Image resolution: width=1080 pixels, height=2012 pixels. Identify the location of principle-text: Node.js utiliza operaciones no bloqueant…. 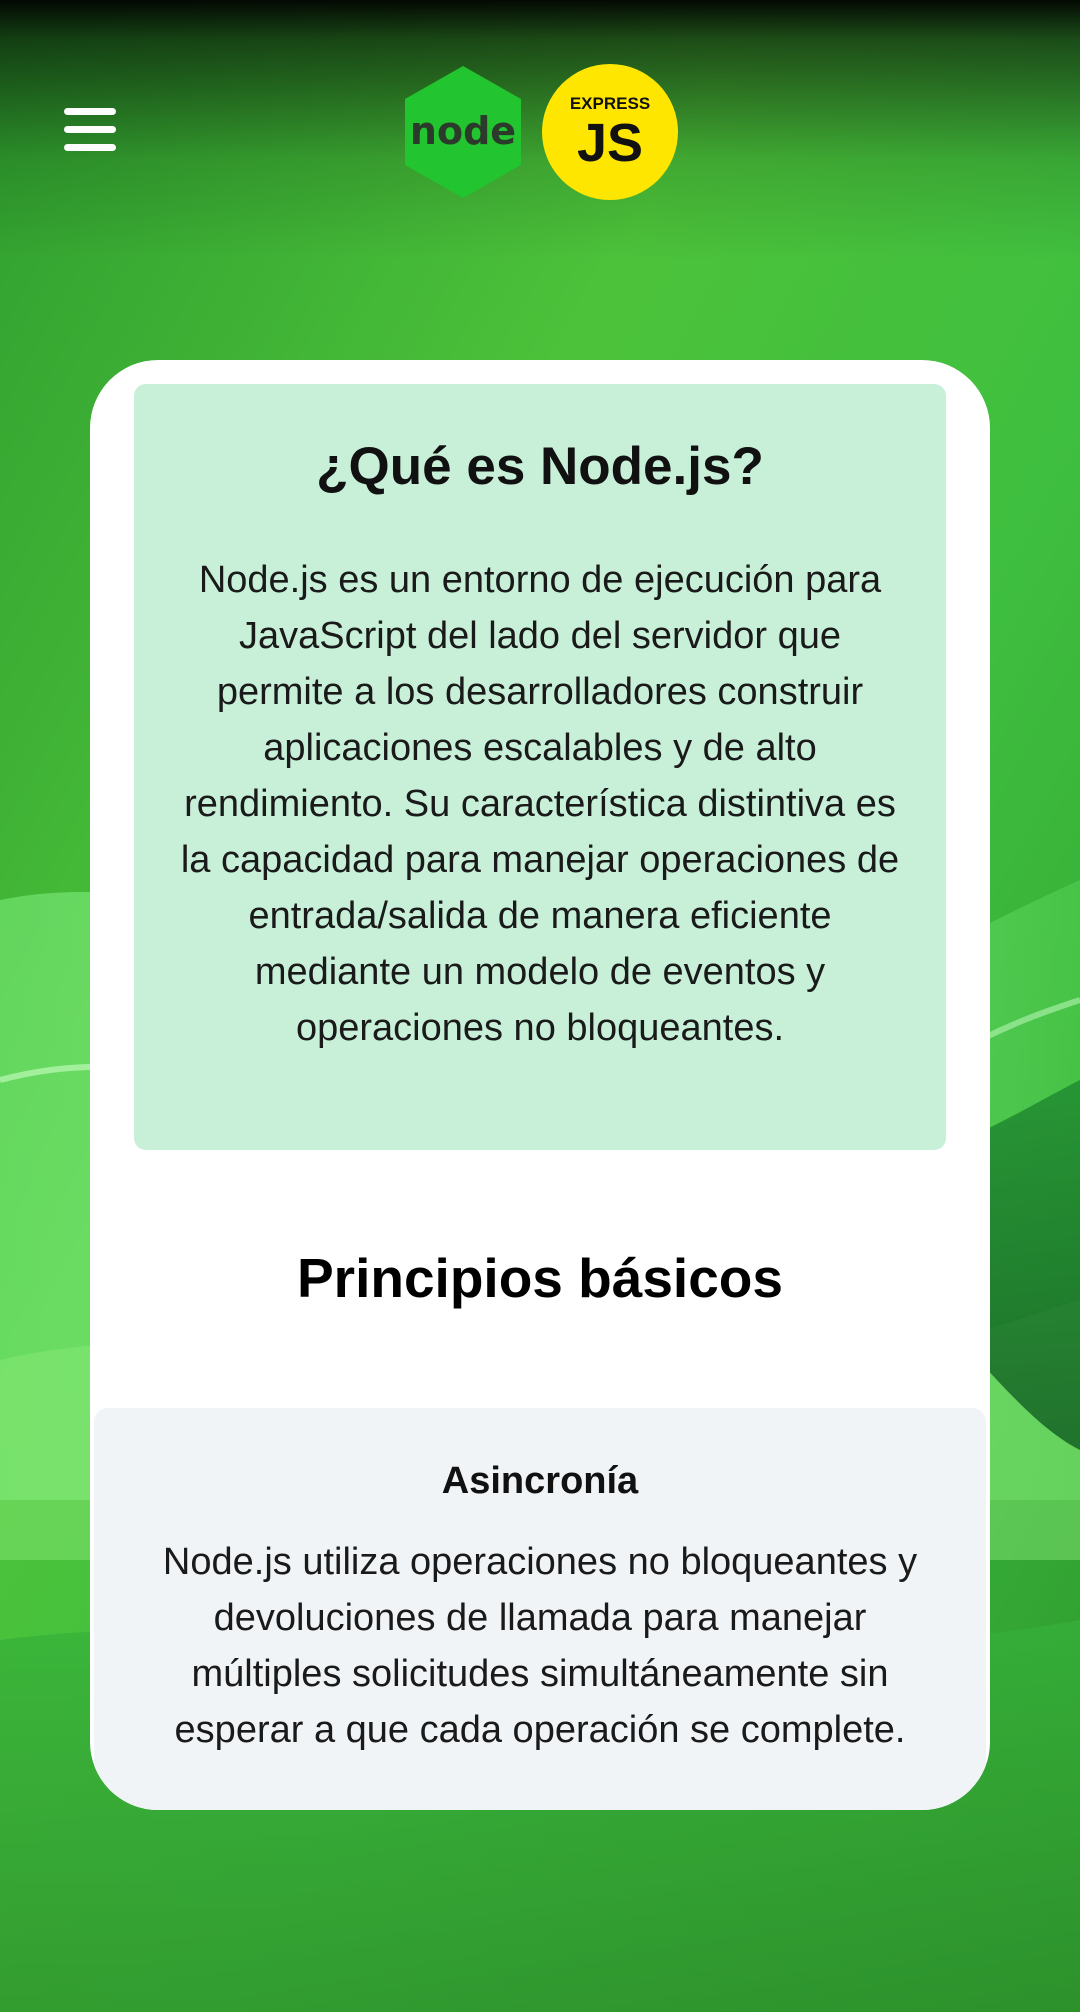
(540, 1646).